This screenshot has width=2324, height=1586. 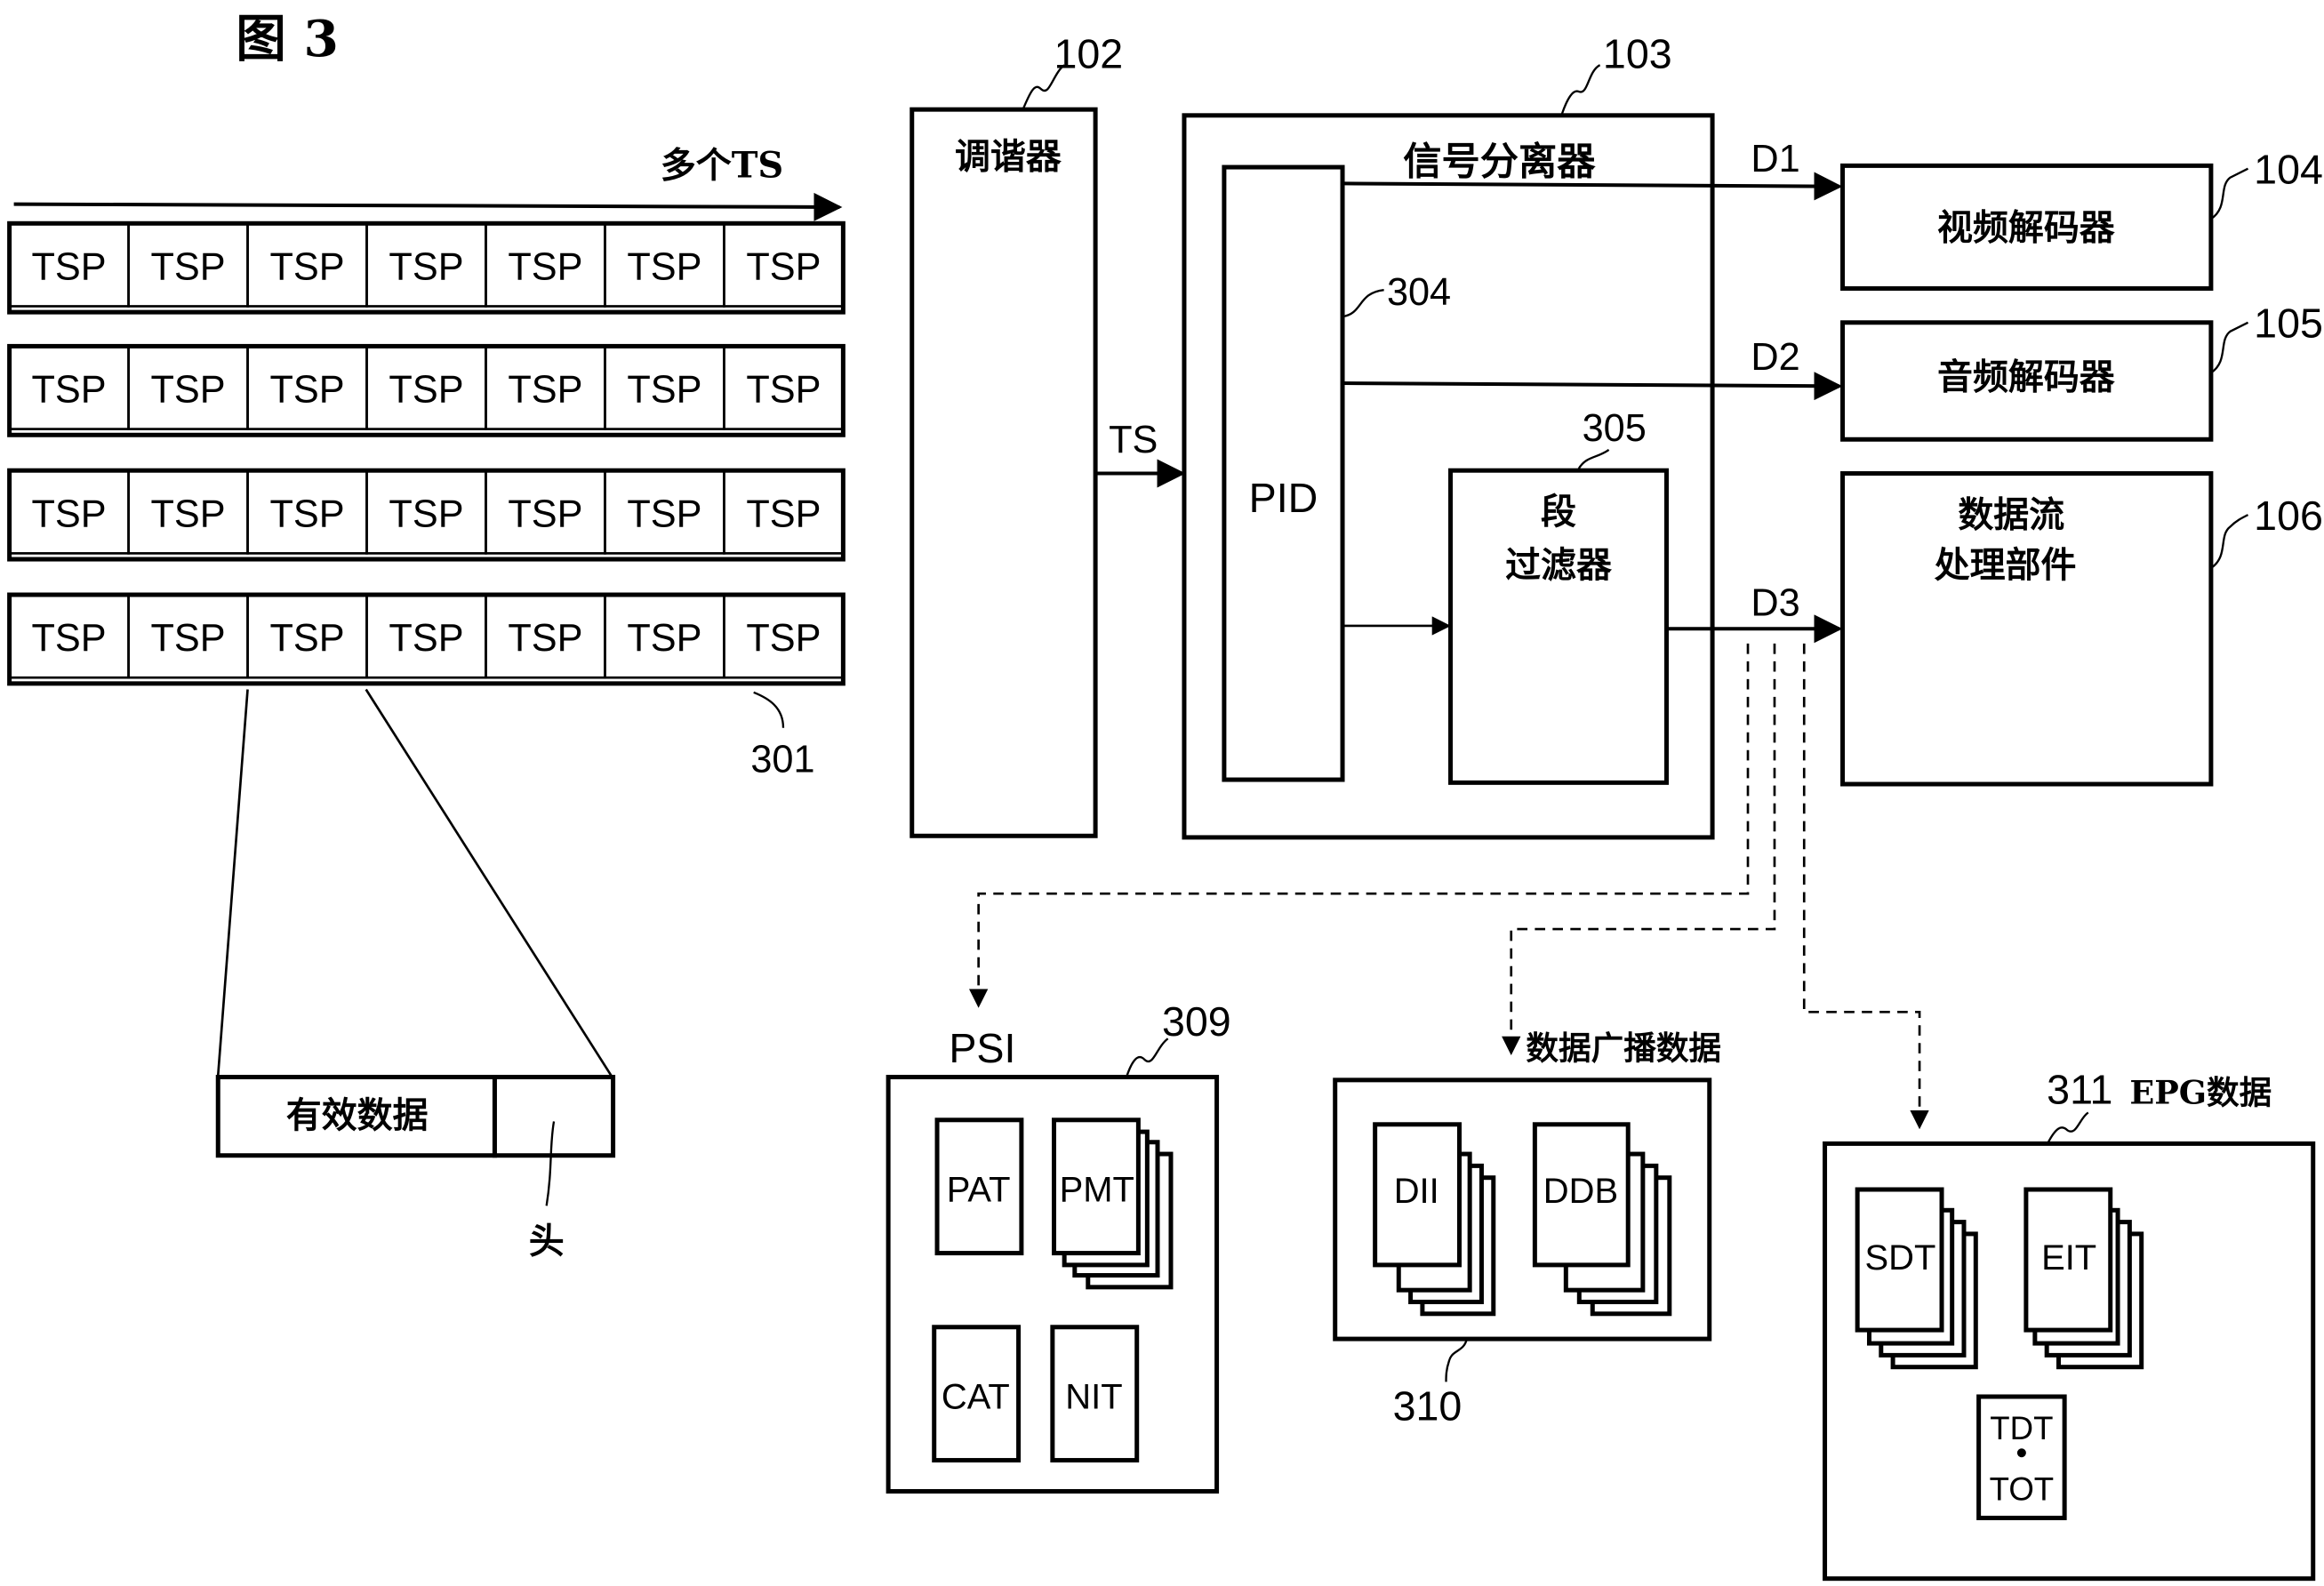 What do you see at coordinates (2006, 565) in the screenshot?
I see `data-stream-processor-label-2: 处理部件` at bounding box center [2006, 565].